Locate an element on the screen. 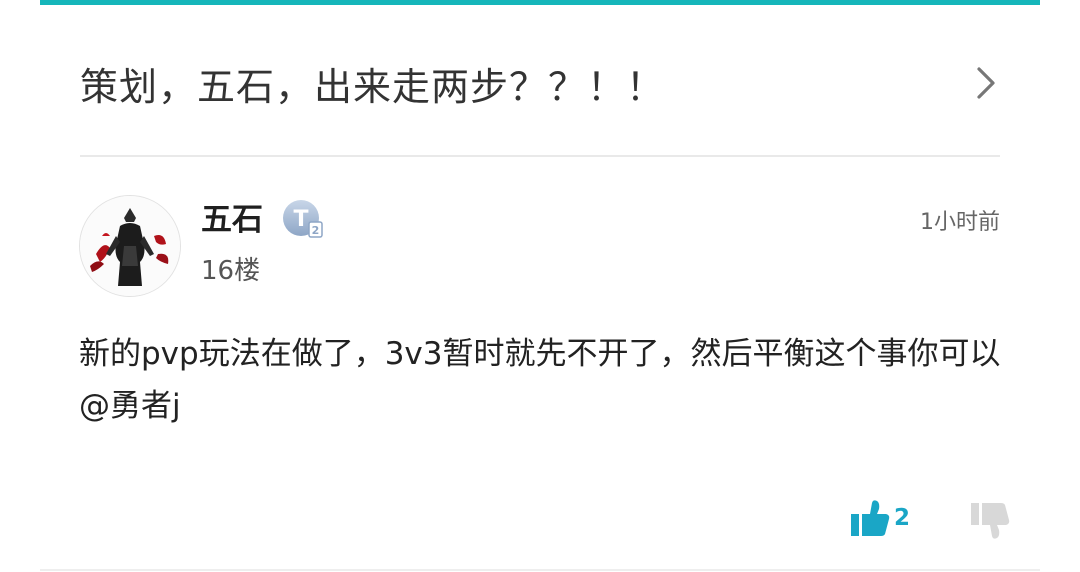 The height and width of the screenshot is (572, 1080). post-content: 新的pvp玩法在做了，3v3暂时就先不开了，然后平衡这个事你可以@勇者j is located at coordinates (540, 380).